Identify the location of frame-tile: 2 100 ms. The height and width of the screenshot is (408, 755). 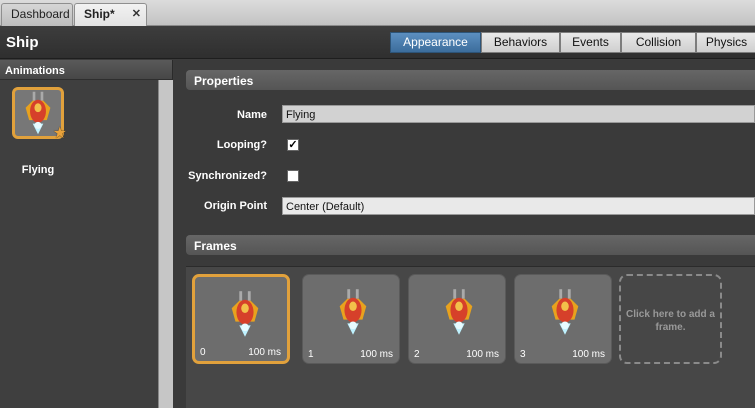
(457, 319).